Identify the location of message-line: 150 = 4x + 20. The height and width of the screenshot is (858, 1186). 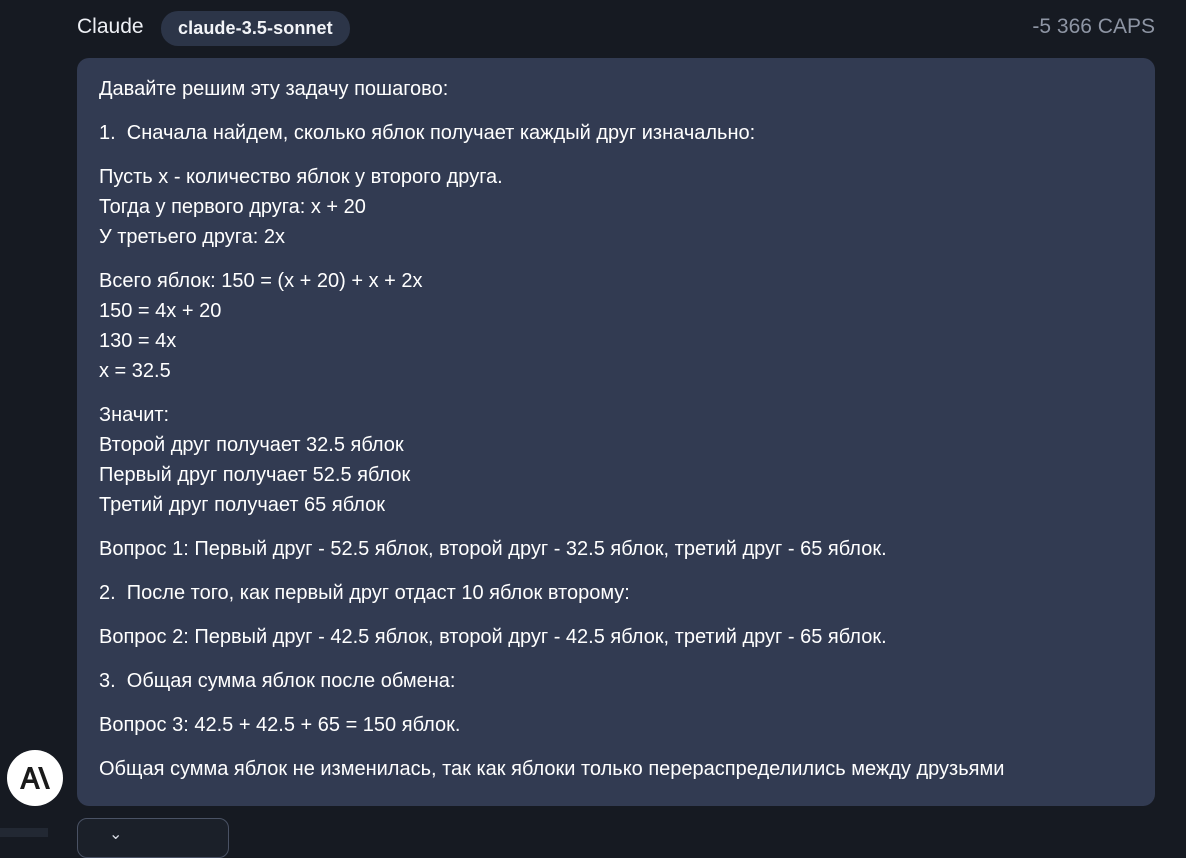
(160, 311).